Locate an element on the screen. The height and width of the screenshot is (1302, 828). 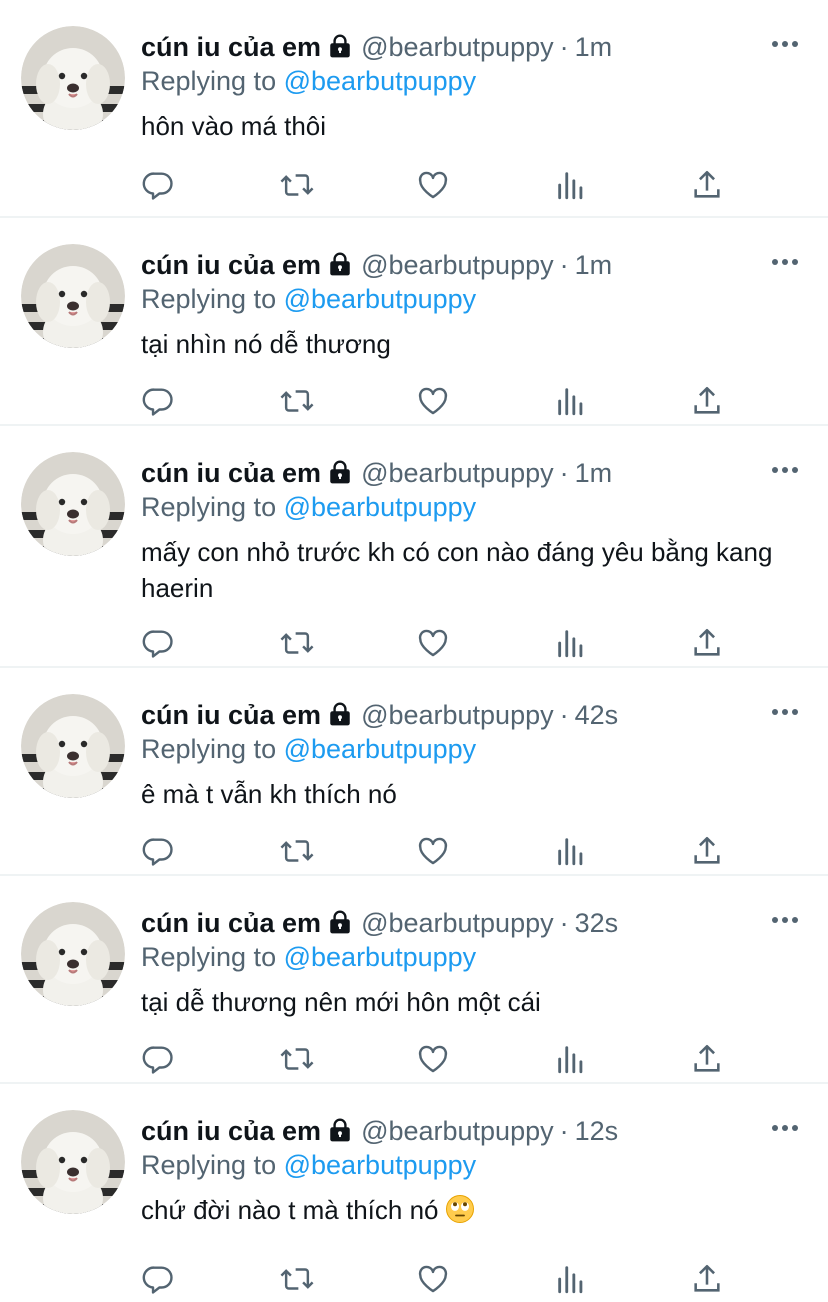
timestamp: 32s is located at coordinates (597, 923).